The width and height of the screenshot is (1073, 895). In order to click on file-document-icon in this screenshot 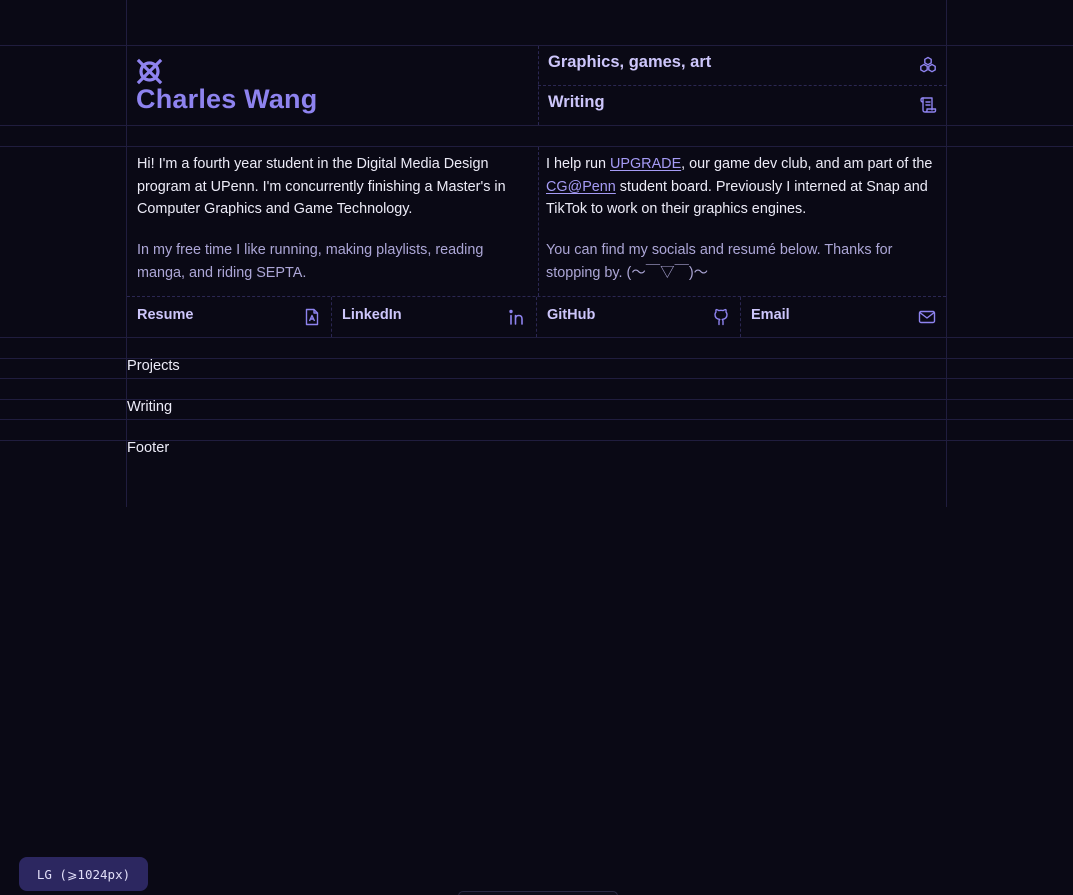, I will do `click(312, 317)`.